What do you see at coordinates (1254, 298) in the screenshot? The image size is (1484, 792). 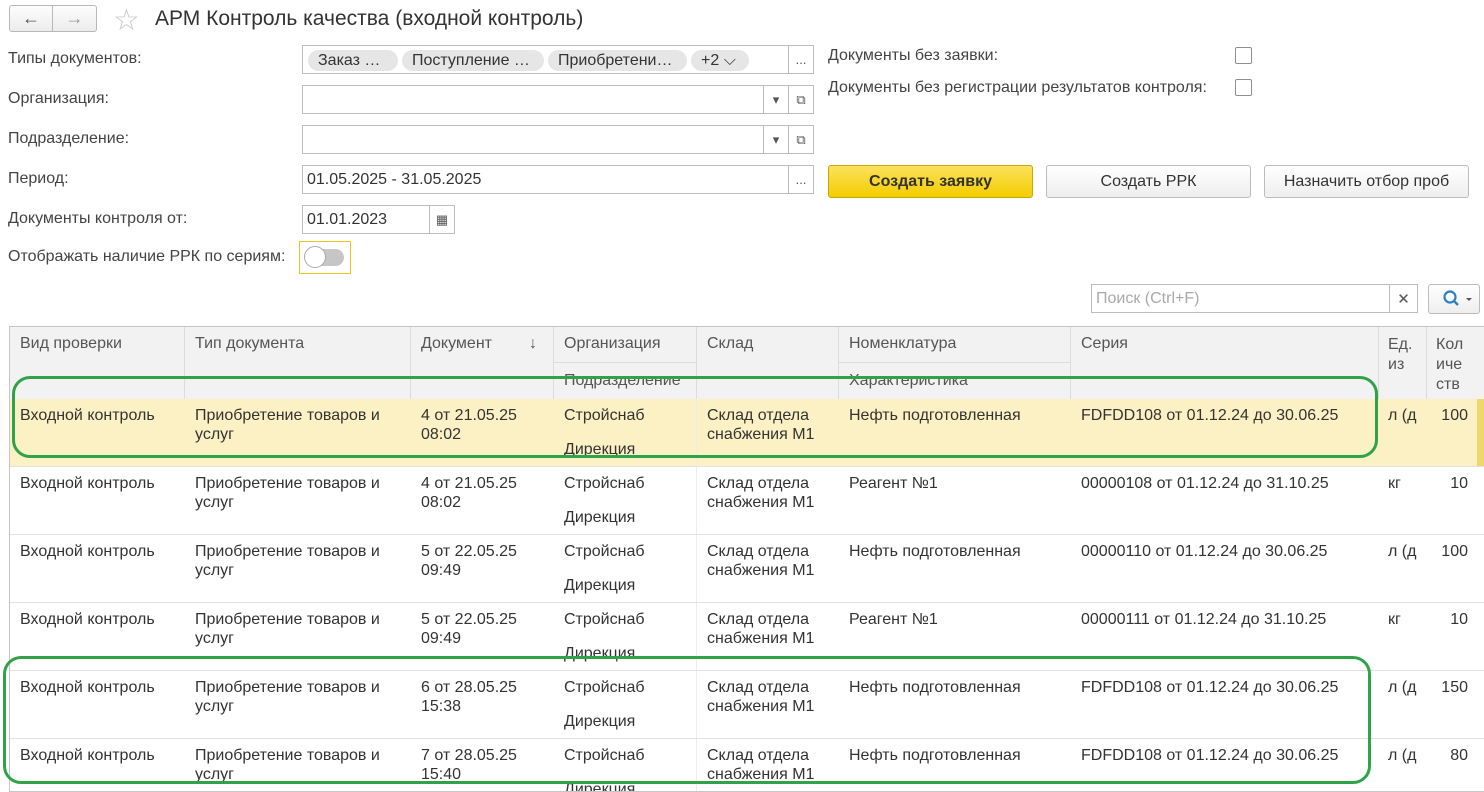 I see `search-input: Поиск (Ctrl+F) ✕` at bounding box center [1254, 298].